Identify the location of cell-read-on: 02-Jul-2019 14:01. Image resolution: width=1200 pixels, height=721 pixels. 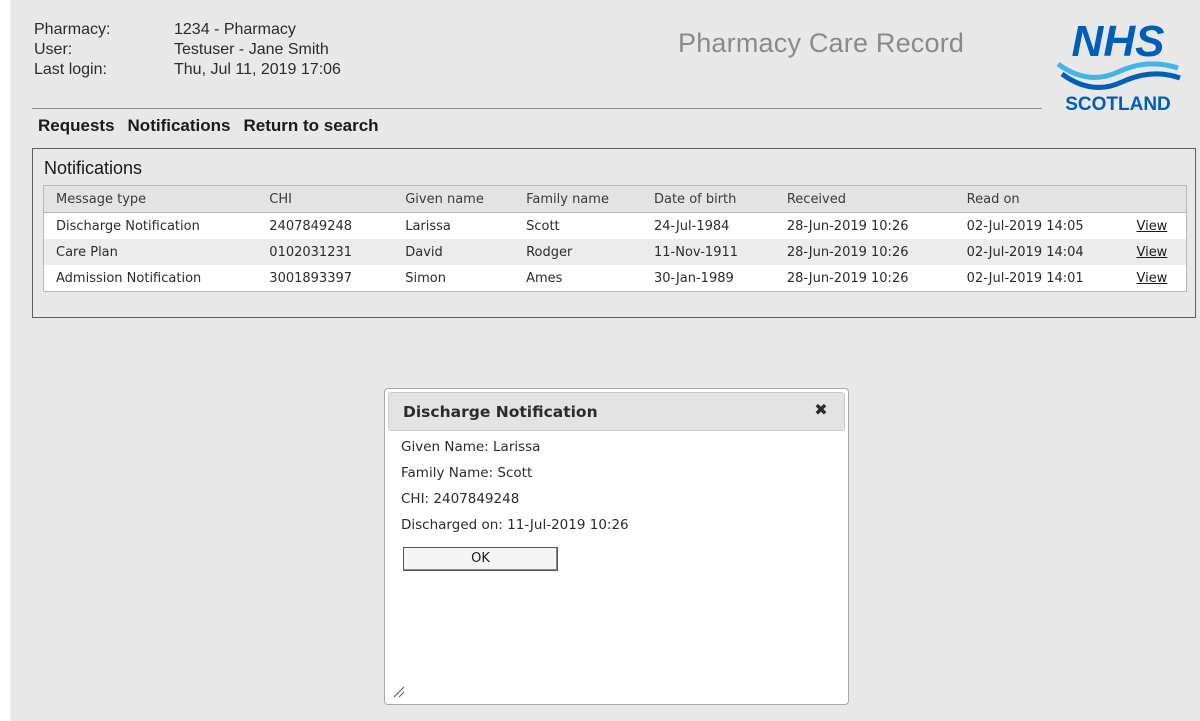
(1039, 278).